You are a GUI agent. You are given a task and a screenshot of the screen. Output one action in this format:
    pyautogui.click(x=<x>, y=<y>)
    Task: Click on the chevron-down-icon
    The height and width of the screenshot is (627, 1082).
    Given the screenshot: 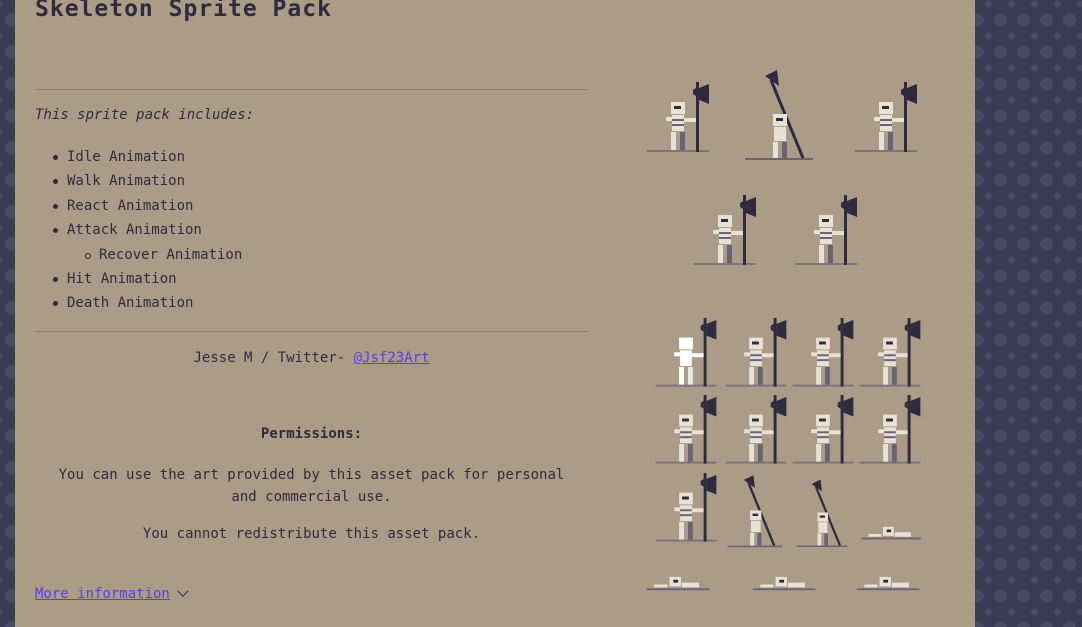 What is the action you would take?
    pyautogui.click(x=183, y=591)
    